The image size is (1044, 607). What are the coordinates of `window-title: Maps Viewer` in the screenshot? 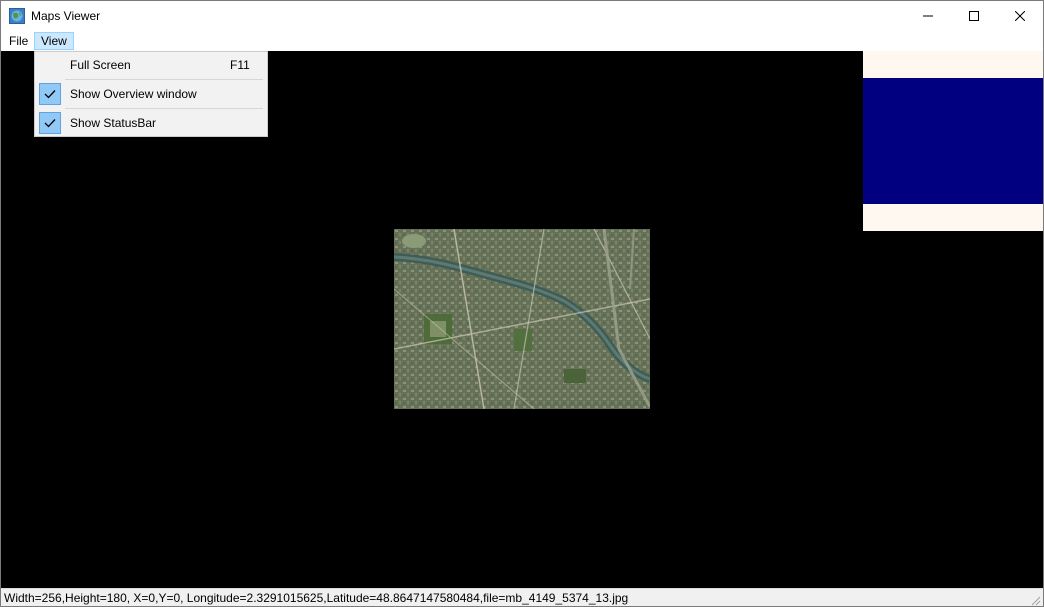 It's located at (66, 16).